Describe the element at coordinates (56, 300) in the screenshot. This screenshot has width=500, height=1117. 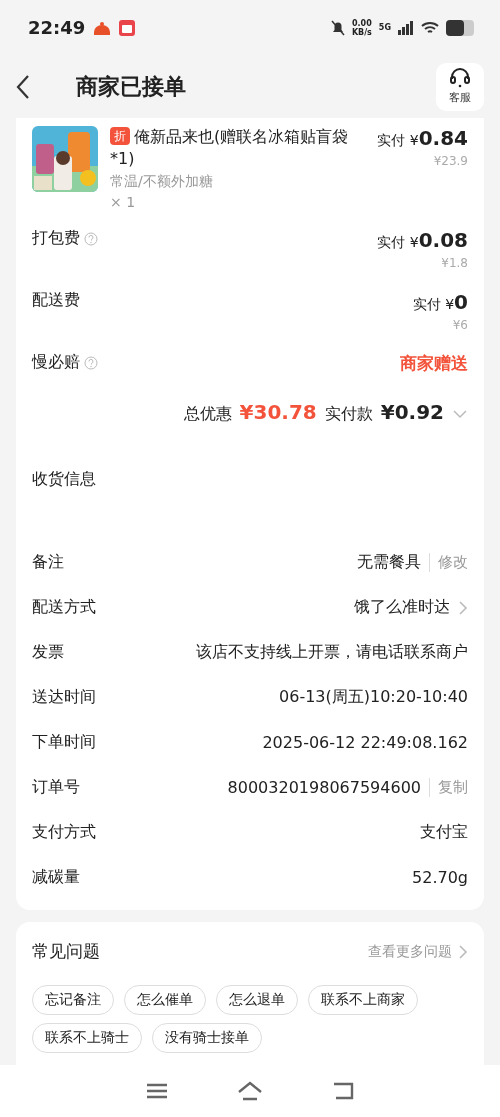
I see `fee-label: 配送费` at that location.